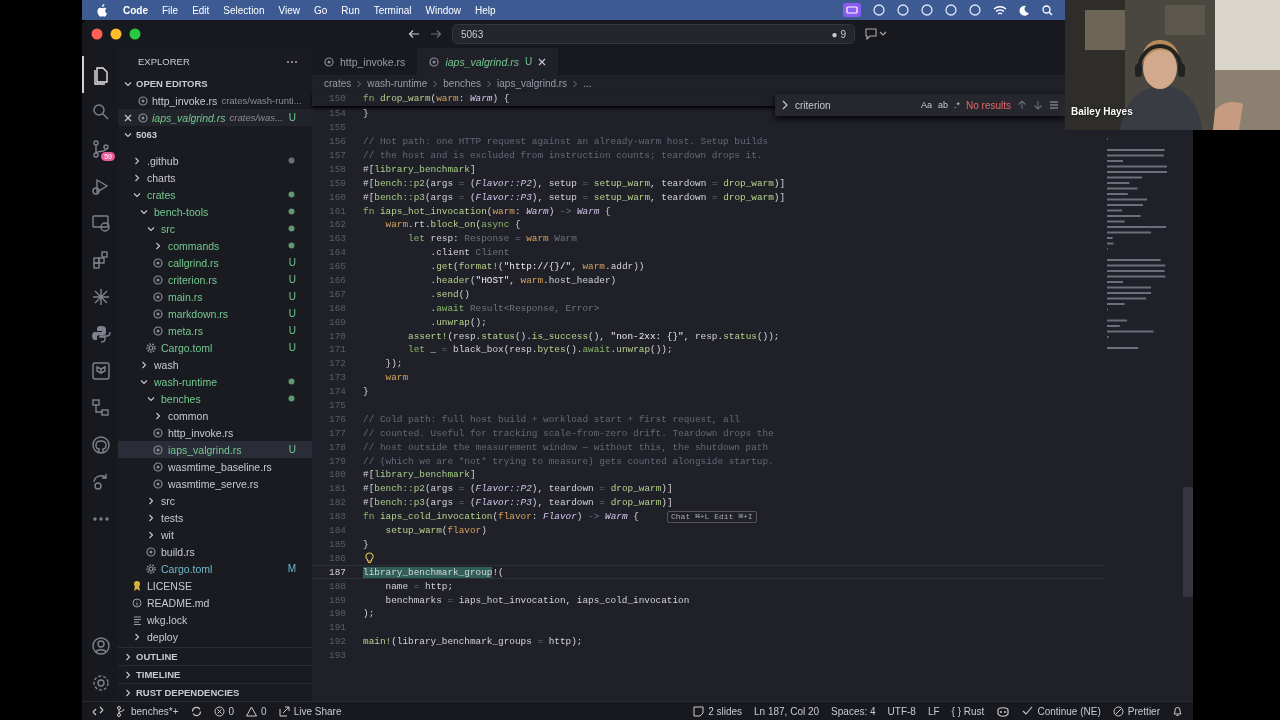  I want to click on tree-item: build.rs, so click(215, 551).